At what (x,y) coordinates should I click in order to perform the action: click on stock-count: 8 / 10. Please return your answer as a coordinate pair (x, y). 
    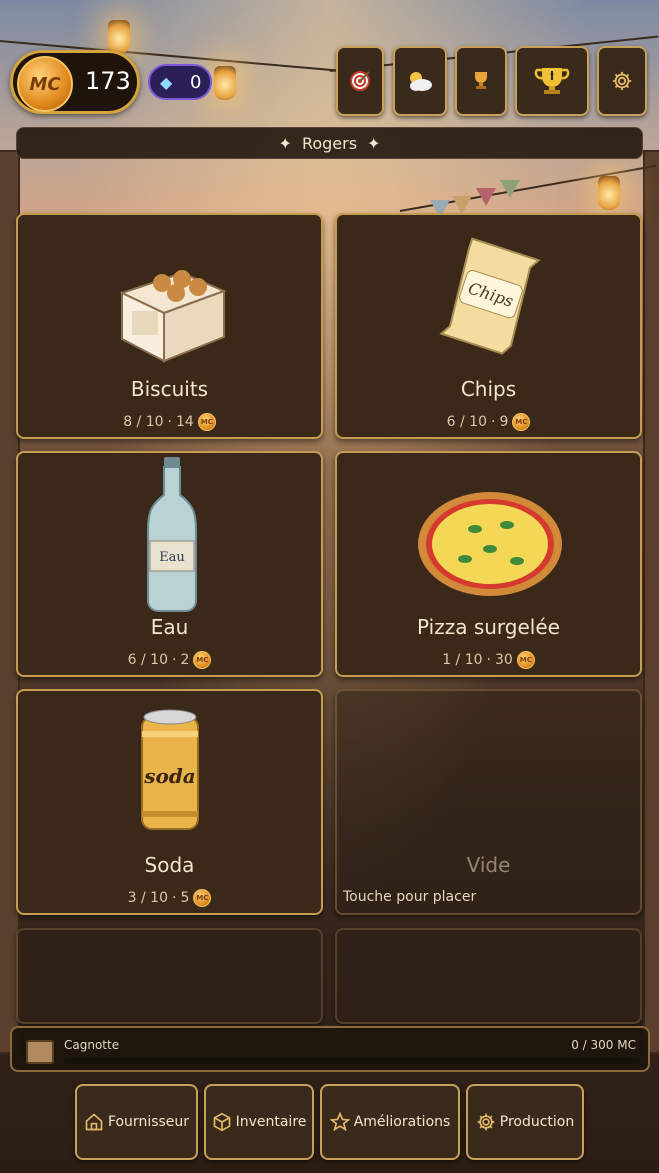
    Looking at the image, I should click on (143, 422).